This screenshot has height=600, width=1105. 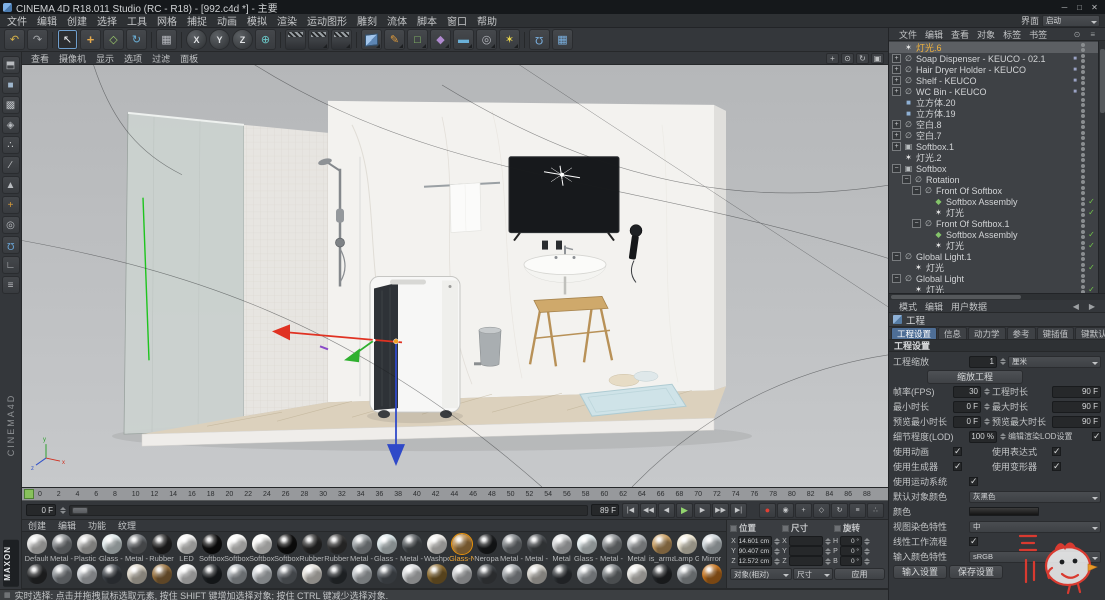 I want to click on enable-quantize-button: ∟, so click(x=10, y=265).